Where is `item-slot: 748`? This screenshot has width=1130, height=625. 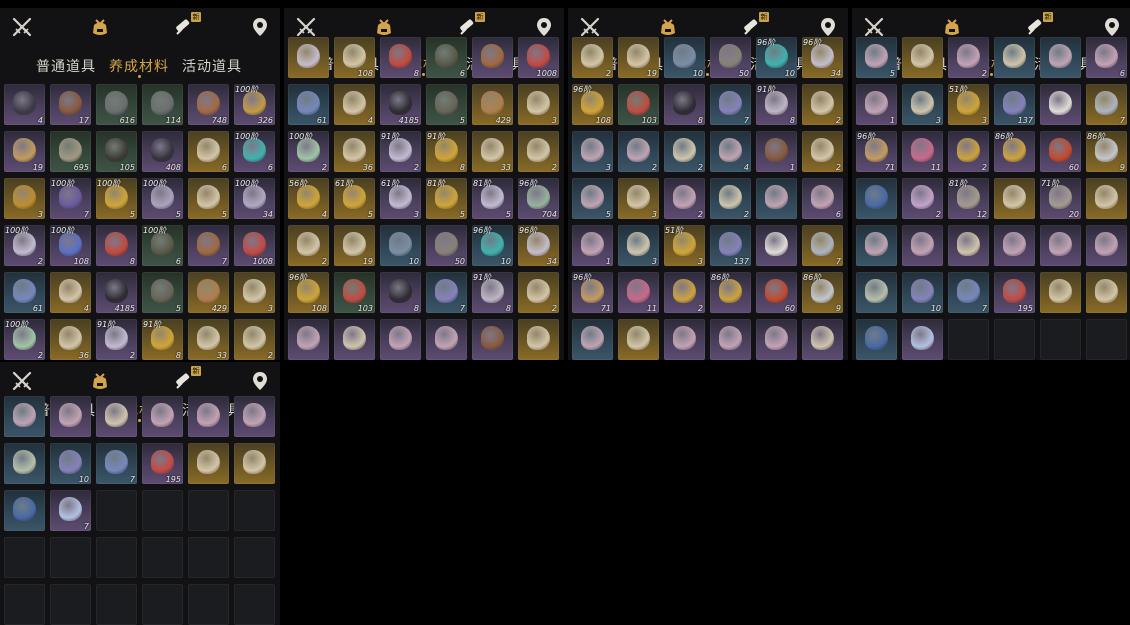
item-slot: 748 is located at coordinates (208, 104).